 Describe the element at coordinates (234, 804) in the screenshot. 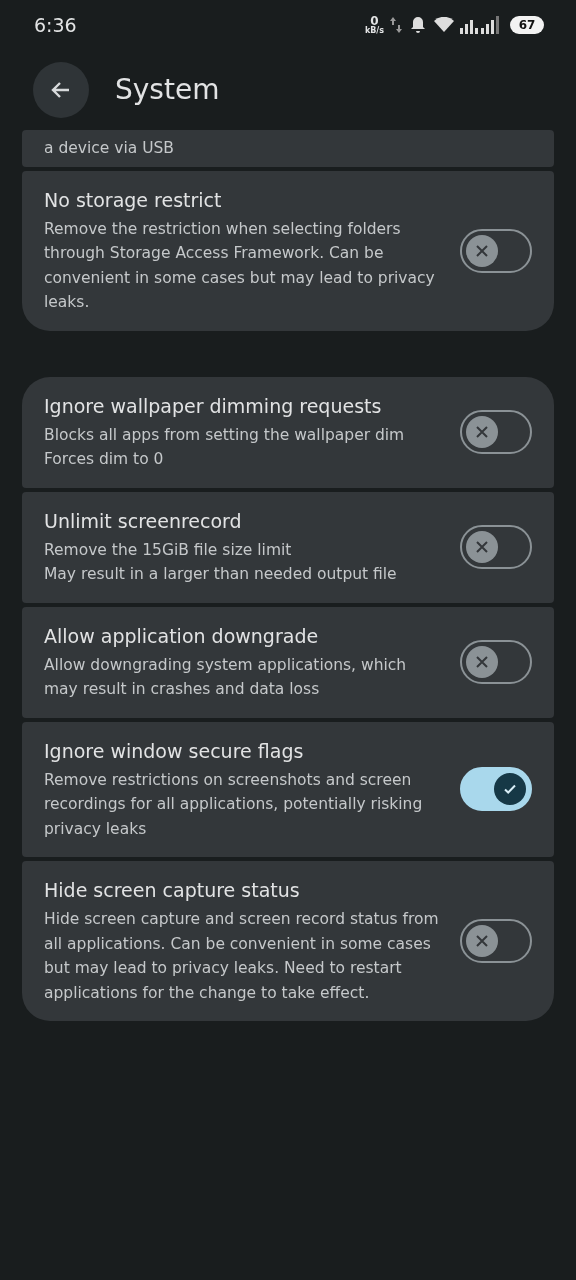

I see `setting-description: Remove restrictions on screenshots and screen recordings for all applications, potentially risking privacy leaks` at that location.